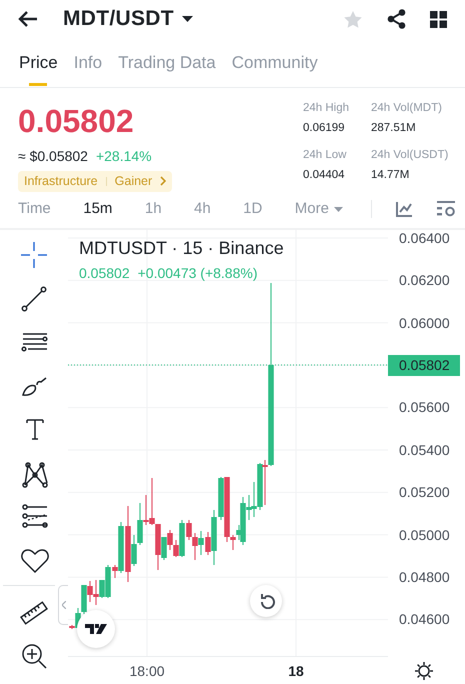 This screenshot has width=465, height=684. Describe the element at coordinates (34, 255) in the screenshot. I see `crosshair-icon` at that location.